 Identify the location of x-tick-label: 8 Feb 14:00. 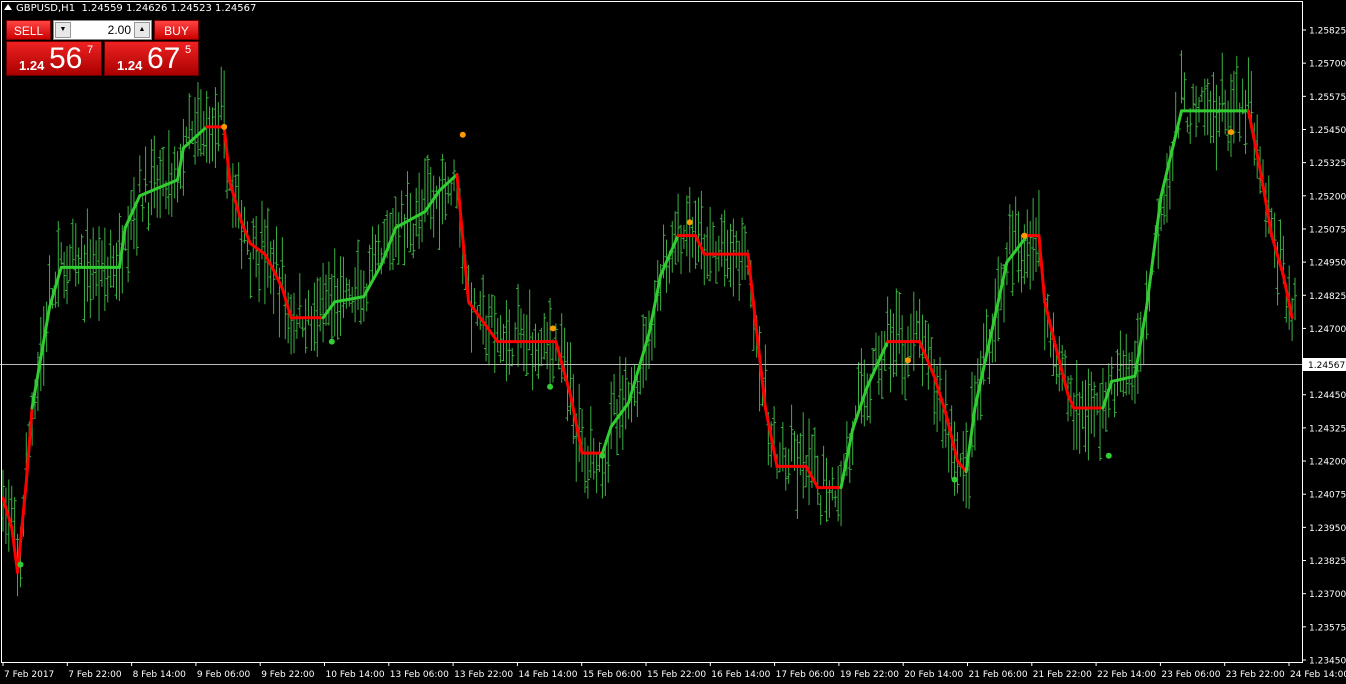
(160, 675).